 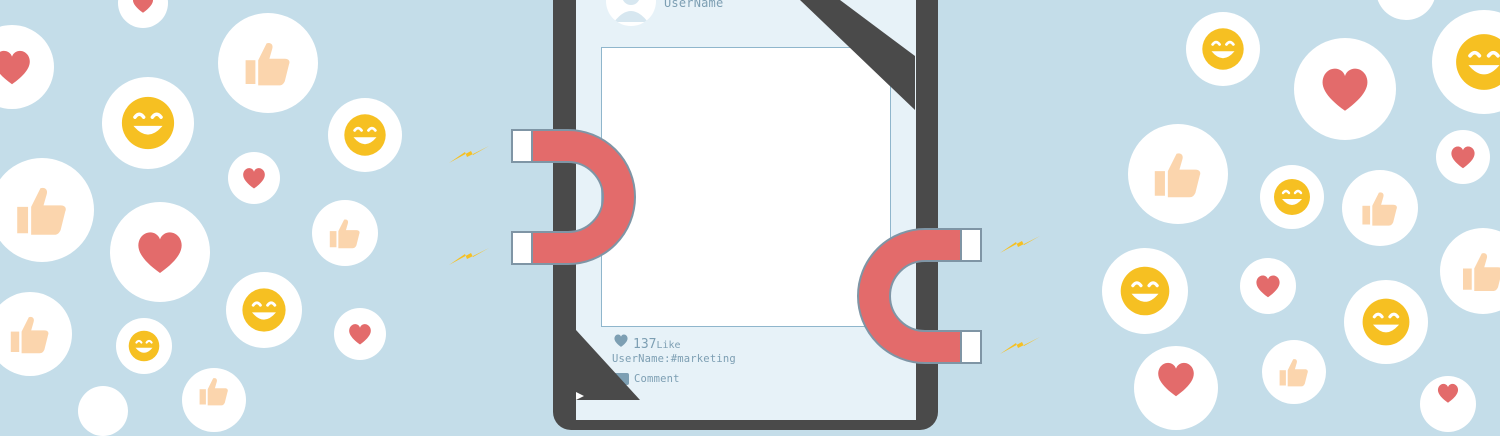 I want to click on like-label: Like, so click(x=668, y=345).